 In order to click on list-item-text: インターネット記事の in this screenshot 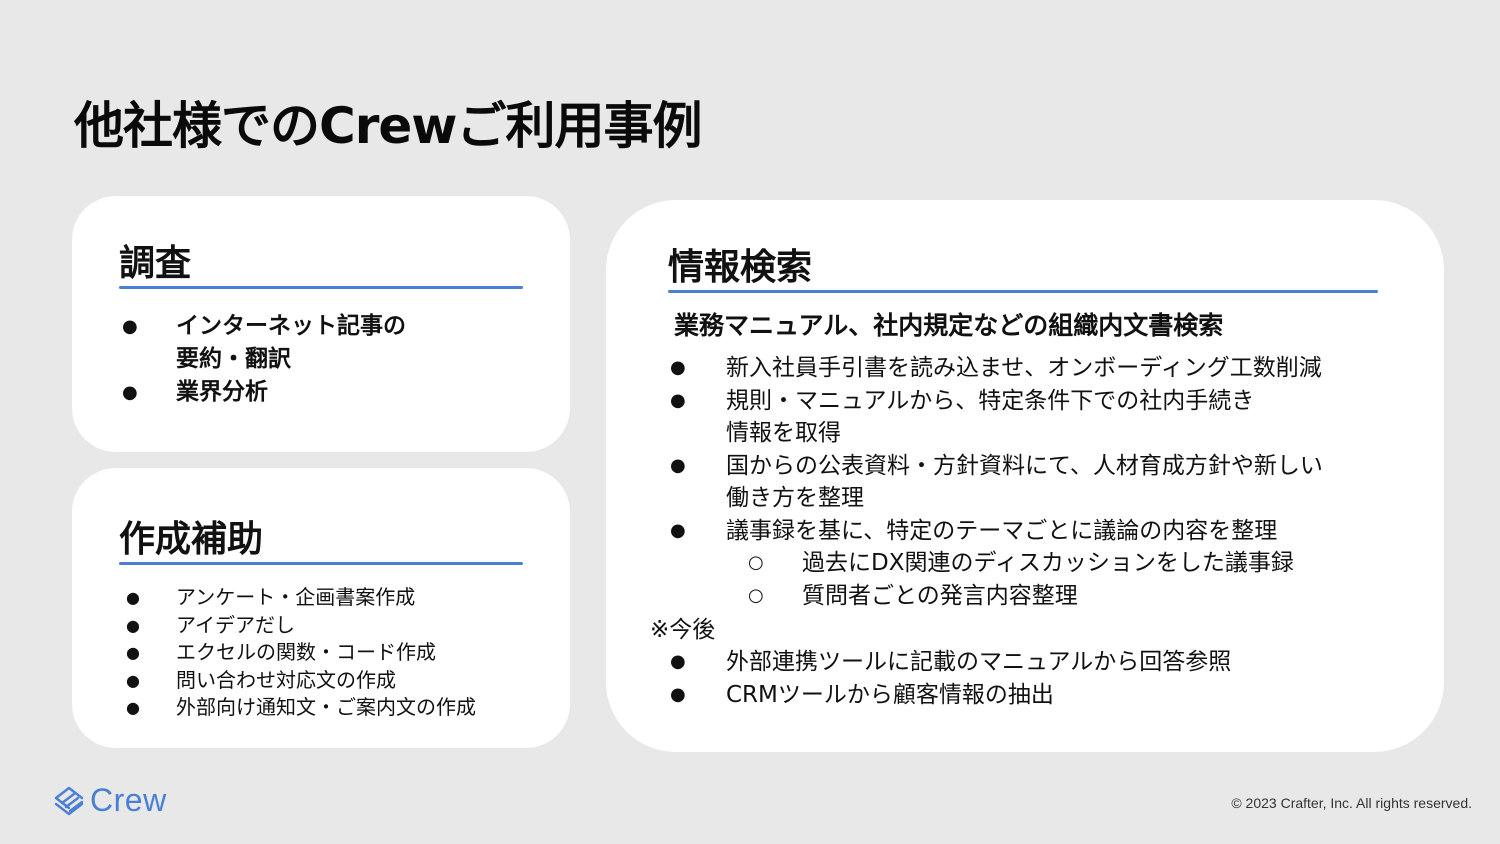, I will do `click(291, 326)`.